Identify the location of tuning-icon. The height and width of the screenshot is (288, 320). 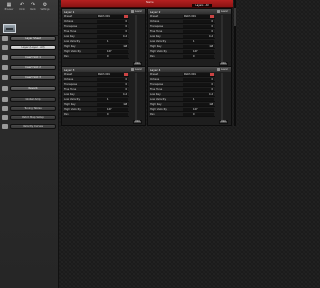
(5, 108).